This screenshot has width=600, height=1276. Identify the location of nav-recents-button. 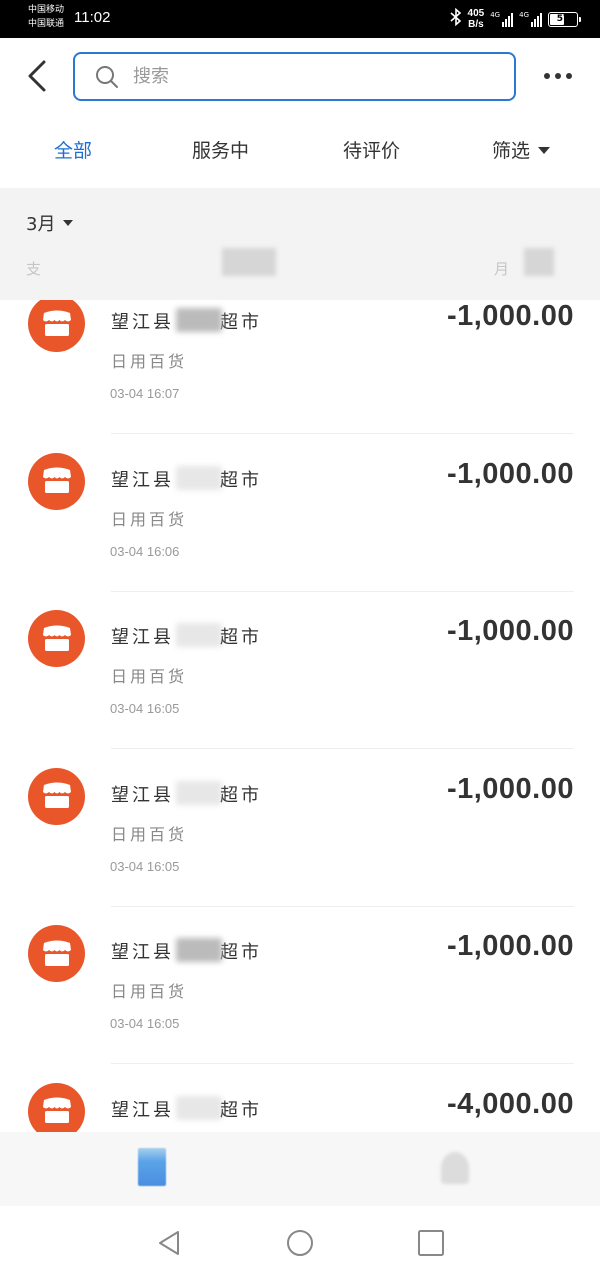
(431, 1243).